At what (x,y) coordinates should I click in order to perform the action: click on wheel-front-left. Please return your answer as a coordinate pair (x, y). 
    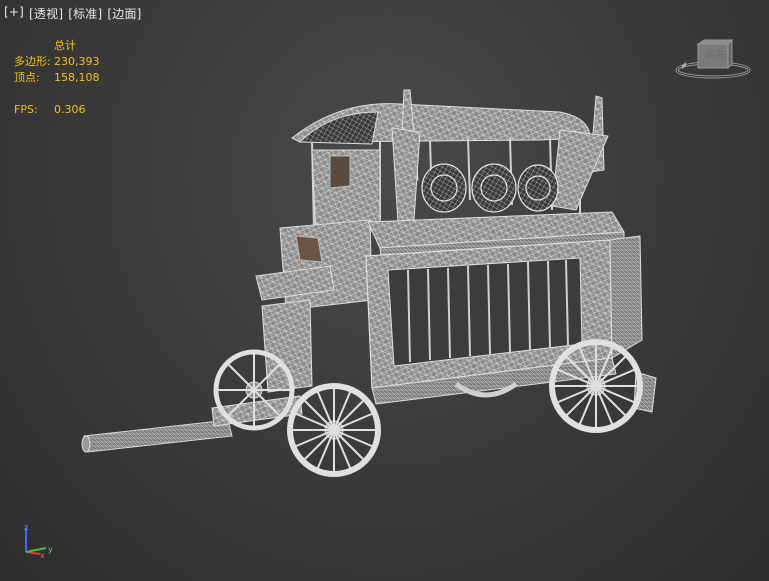
    Looking at the image, I should click on (254, 390).